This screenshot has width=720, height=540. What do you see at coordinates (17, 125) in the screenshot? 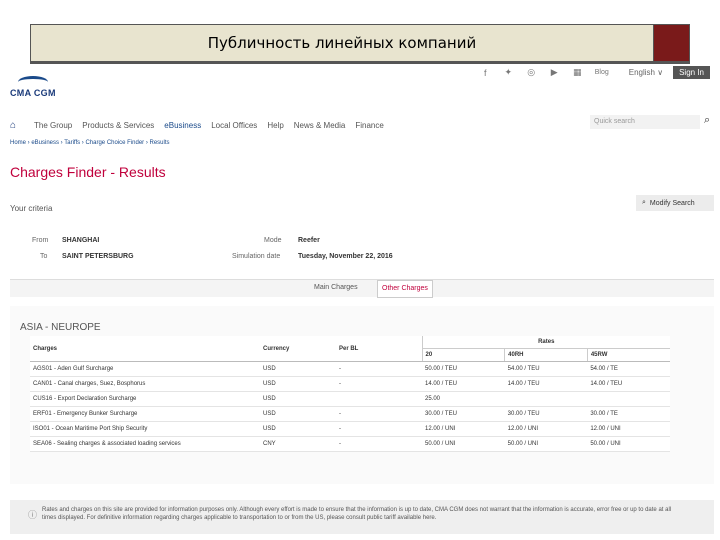
I see `home-icon: ⌂` at bounding box center [17, 125].